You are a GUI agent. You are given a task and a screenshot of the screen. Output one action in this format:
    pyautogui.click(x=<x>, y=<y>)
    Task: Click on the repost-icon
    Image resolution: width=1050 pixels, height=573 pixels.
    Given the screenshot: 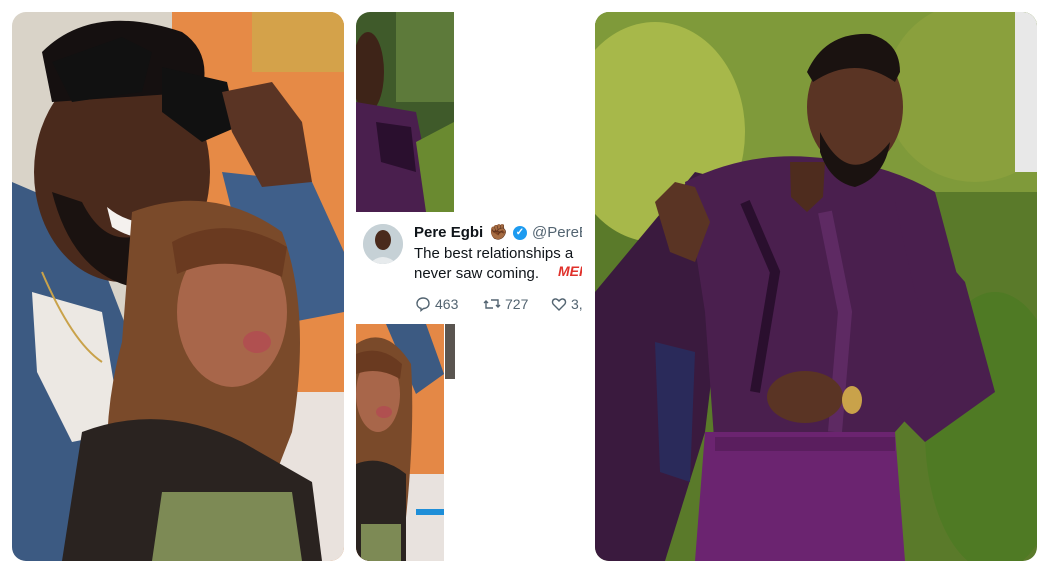 What is the action you would take?
    pyautogui.click(x=492, y=304)
    